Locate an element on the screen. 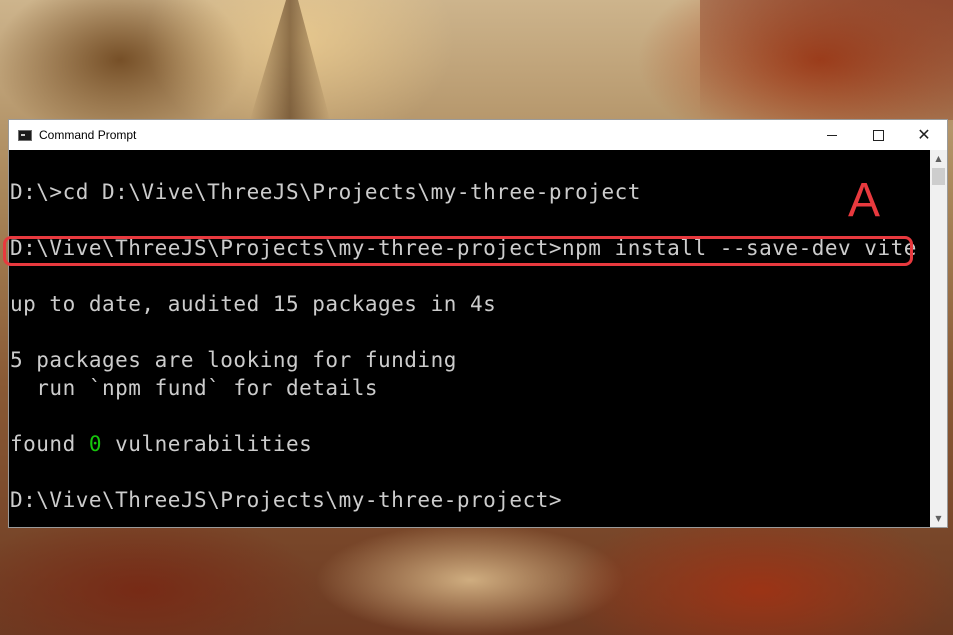 The height and width of the screenshot is (635, 953). scroll-thumb is located at coordinates (938, 176).